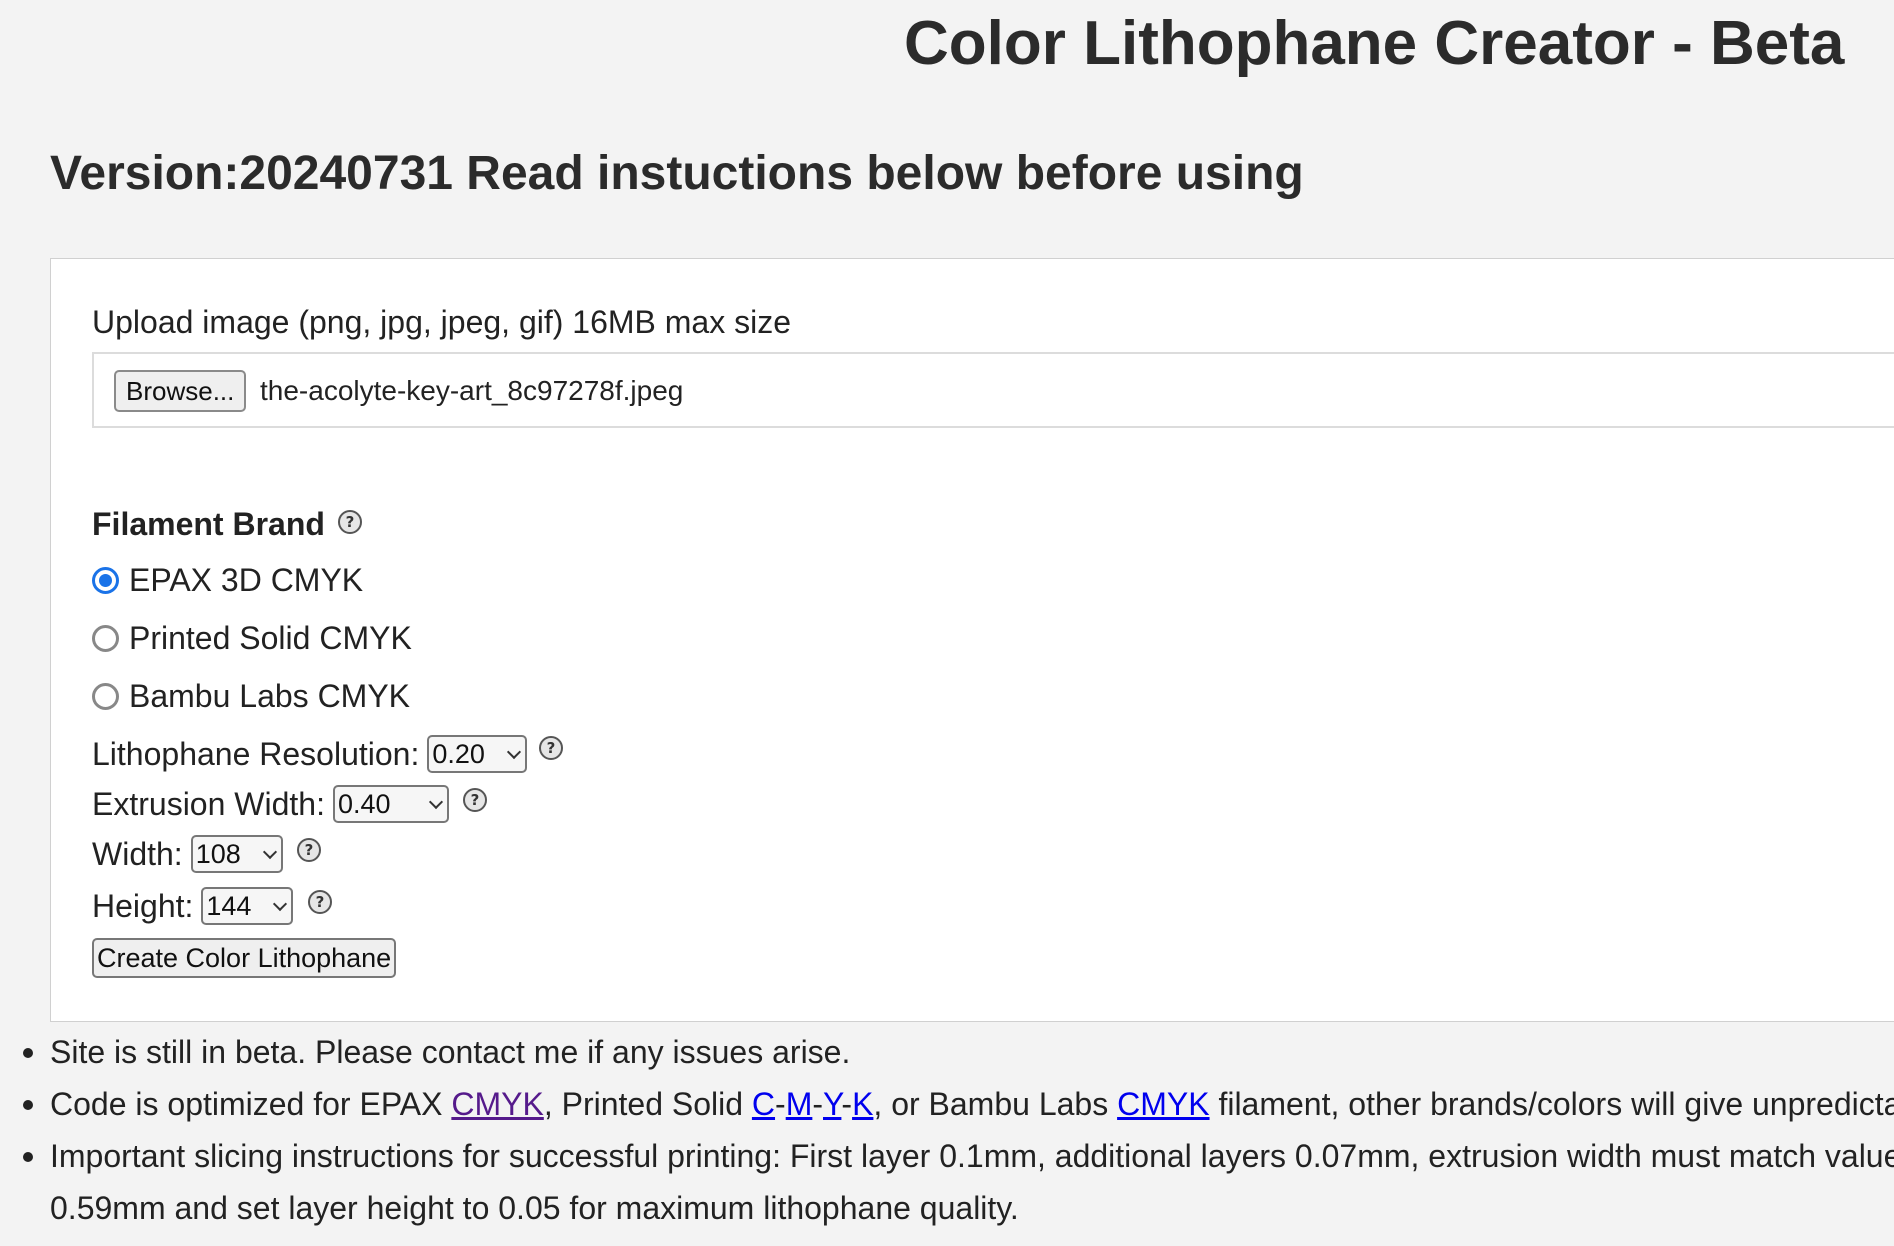 The image size is (1894, 1246). I want to click on printed-solid-m-link: M, so click(799, 1104).